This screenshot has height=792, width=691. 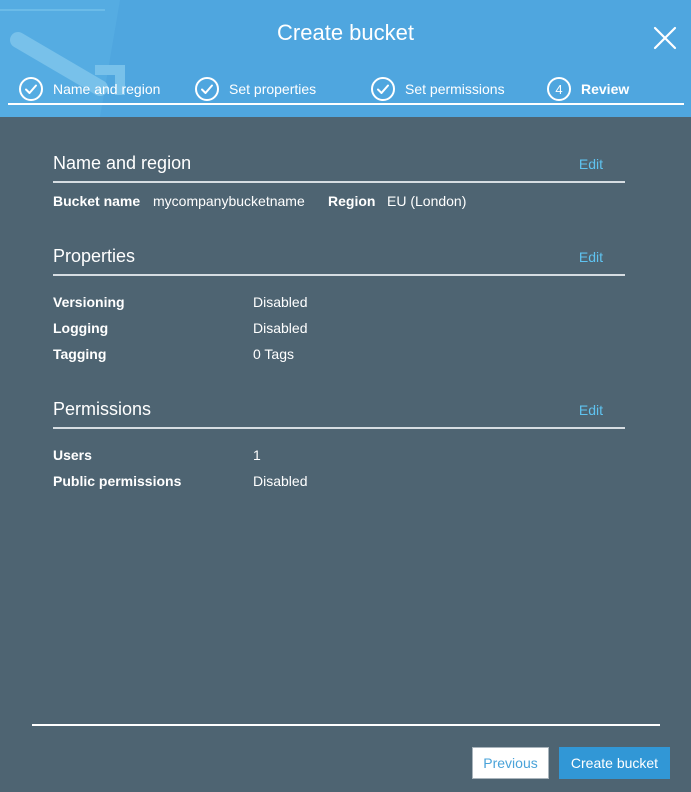 I want to click on steps-divider, so click(x=346, y=104).